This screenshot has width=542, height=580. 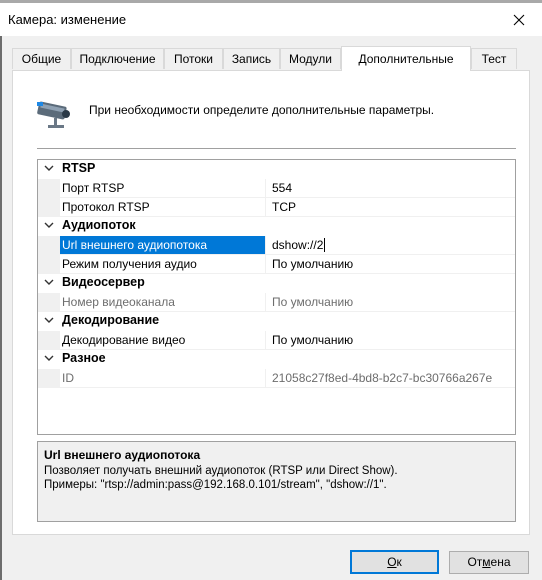 I want to click on ok-label-accelerator: О, so click(x=392, y=562).